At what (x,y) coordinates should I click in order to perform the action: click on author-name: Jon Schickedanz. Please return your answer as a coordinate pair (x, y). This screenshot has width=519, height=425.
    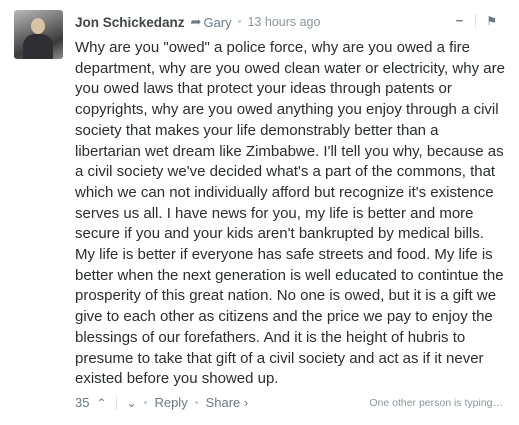
    Looking at the image, I should click on (130, 22).